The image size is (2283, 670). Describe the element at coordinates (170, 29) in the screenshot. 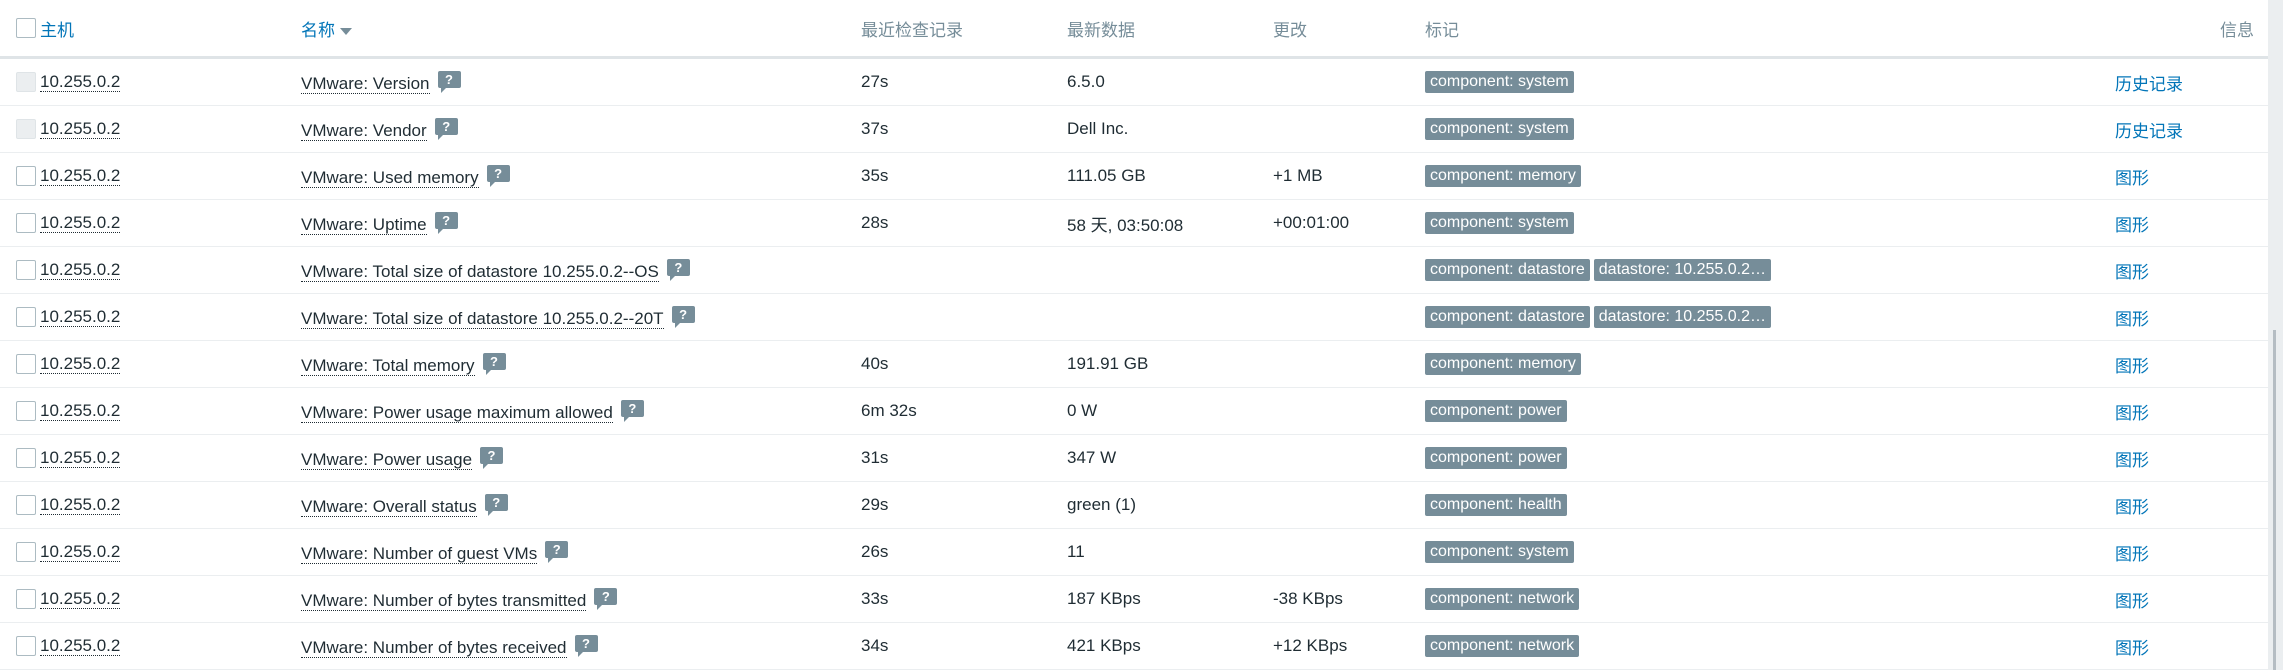

I see `column-host: 主机` at that location.